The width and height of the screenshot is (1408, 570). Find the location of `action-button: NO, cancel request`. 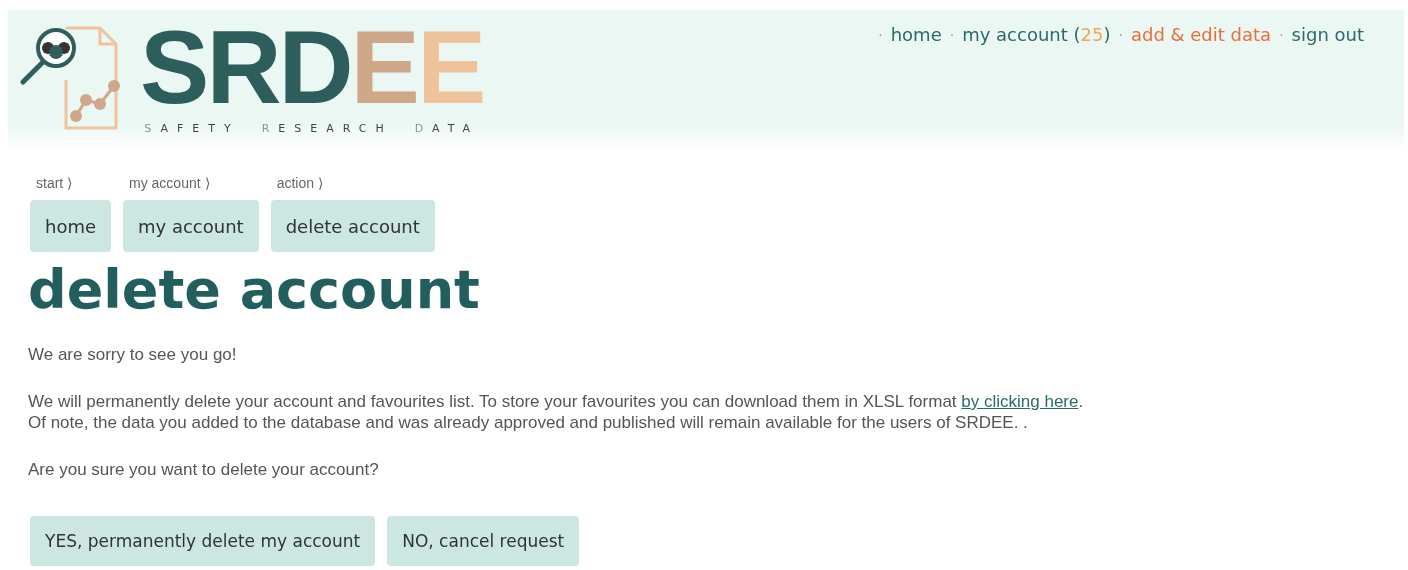

action-button: NO, cancel request is located at coordinates (483, 541).